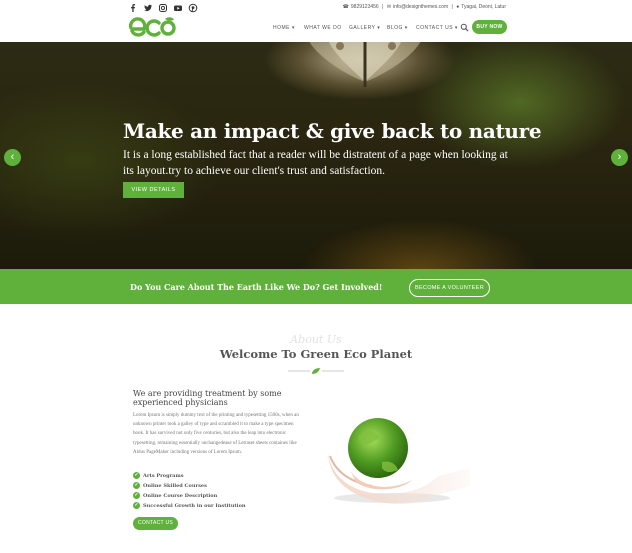  Describe the element at coordinates (364, 28) in the screenshot. I see `nav-gallery: GALLERY ▾` at that location.